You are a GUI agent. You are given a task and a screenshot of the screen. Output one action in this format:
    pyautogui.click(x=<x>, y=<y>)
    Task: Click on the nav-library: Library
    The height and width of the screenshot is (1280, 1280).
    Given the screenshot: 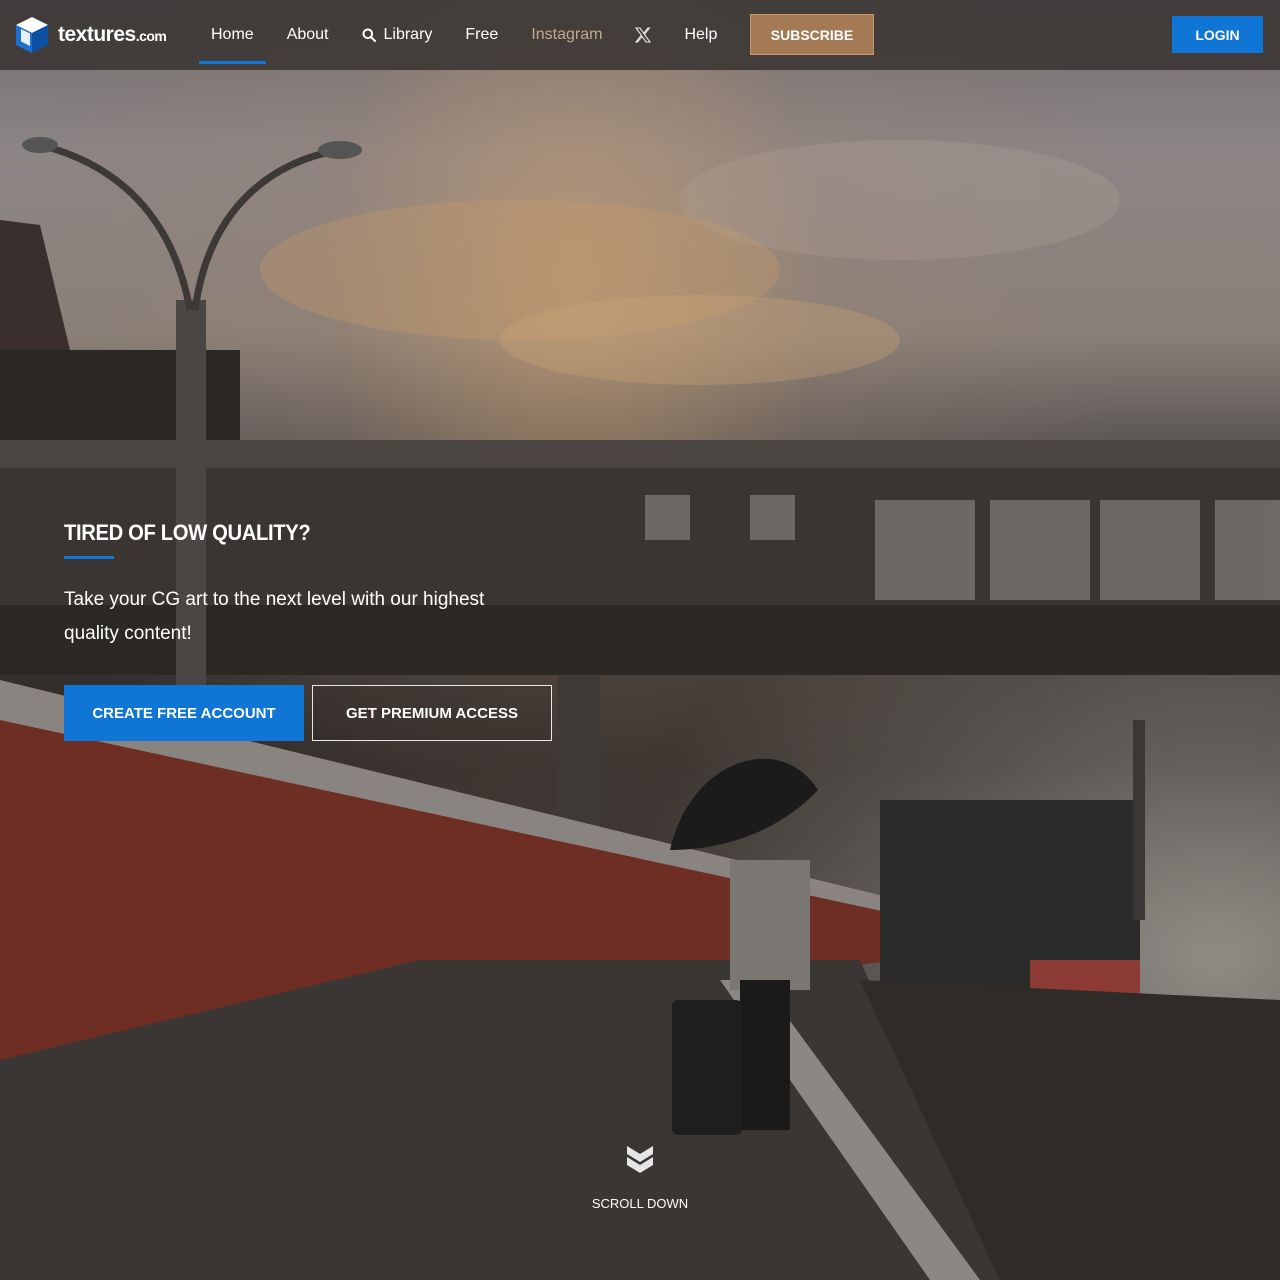 What is the action you would take?
    pyautogui.click(x=397, y=35)
    